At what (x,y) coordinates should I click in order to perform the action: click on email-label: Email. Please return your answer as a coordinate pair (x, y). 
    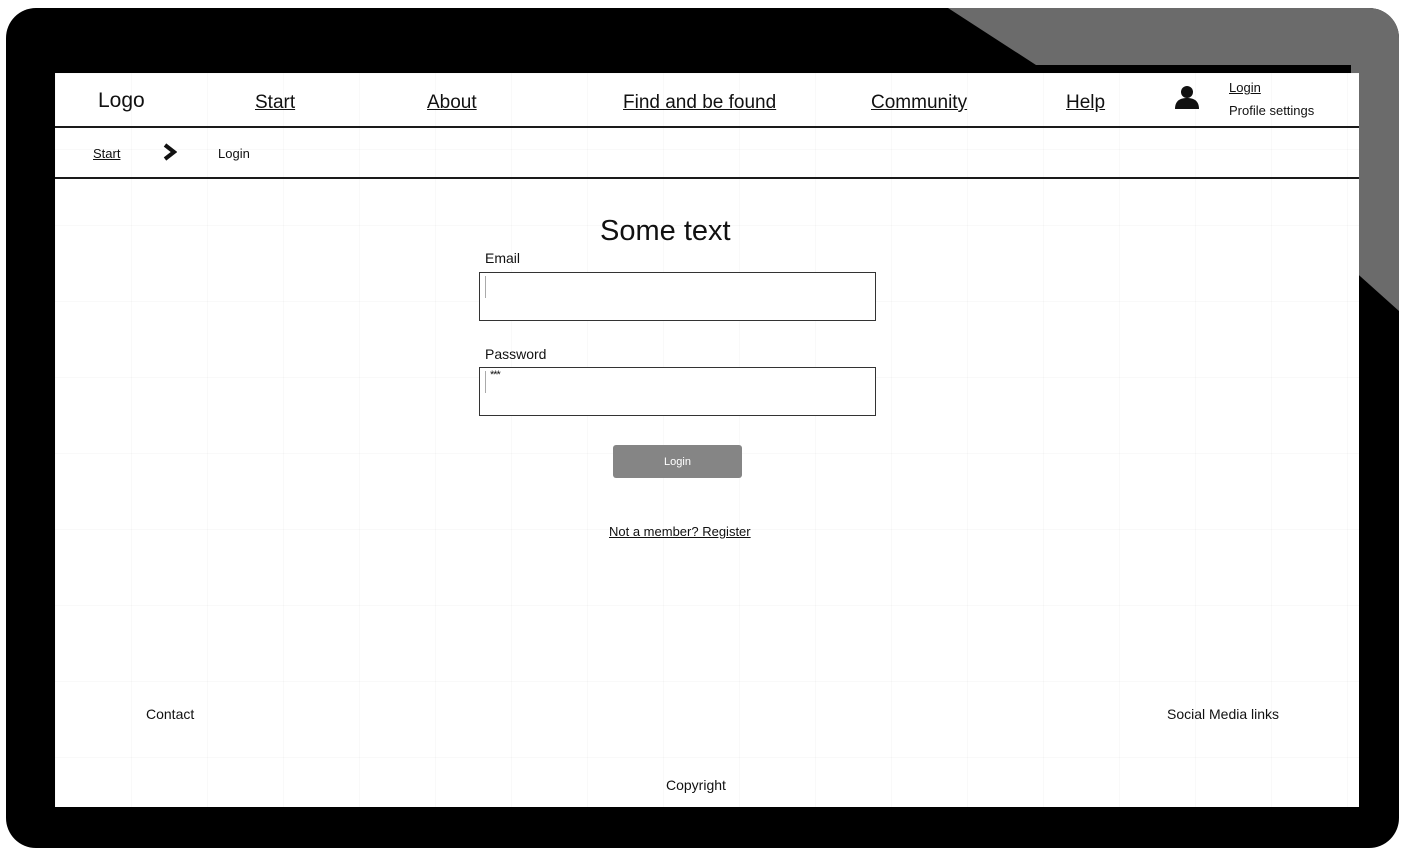
    Looking at the image, I should click on (503, 258).